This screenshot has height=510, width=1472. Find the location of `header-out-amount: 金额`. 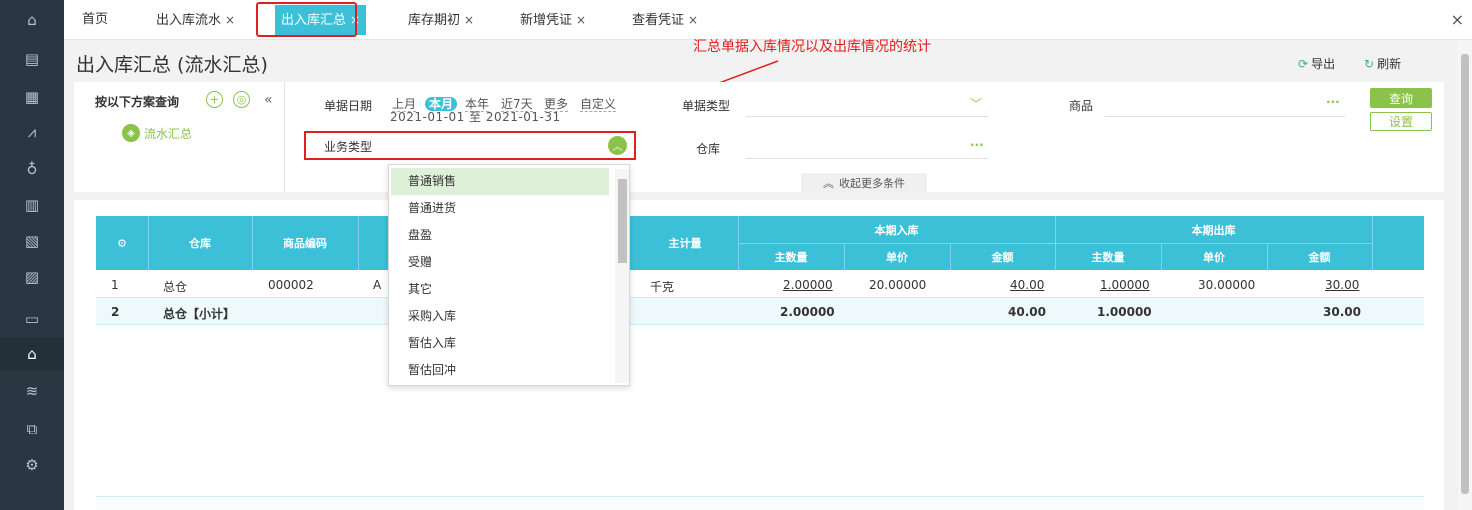

header-out-amount: 金额 is located at coordinates (1319, 256).